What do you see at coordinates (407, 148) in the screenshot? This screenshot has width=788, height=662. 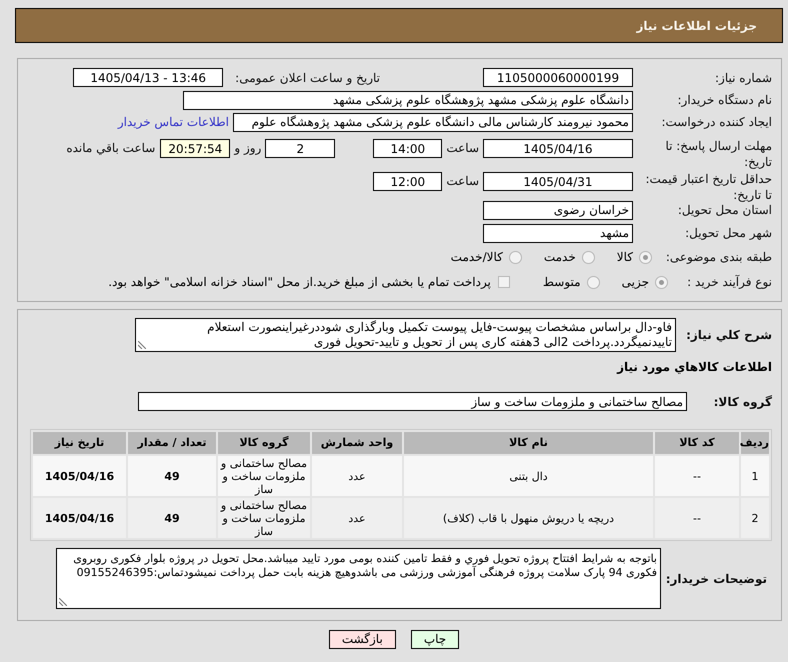 I see `deadline-time-field: 14:00` at bounding box center [407, 148].